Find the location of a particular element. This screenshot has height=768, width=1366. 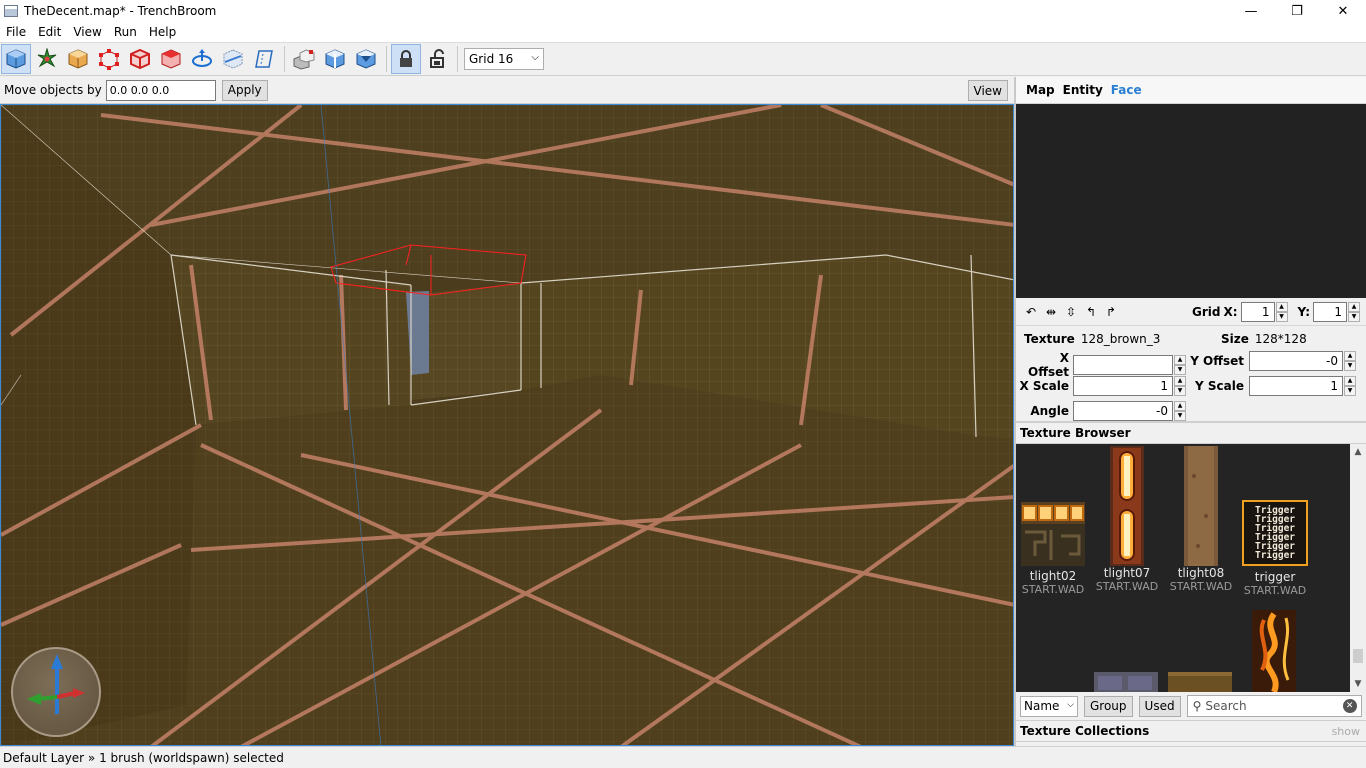

menu-edit: Edit is located at coordinates (49, 32).